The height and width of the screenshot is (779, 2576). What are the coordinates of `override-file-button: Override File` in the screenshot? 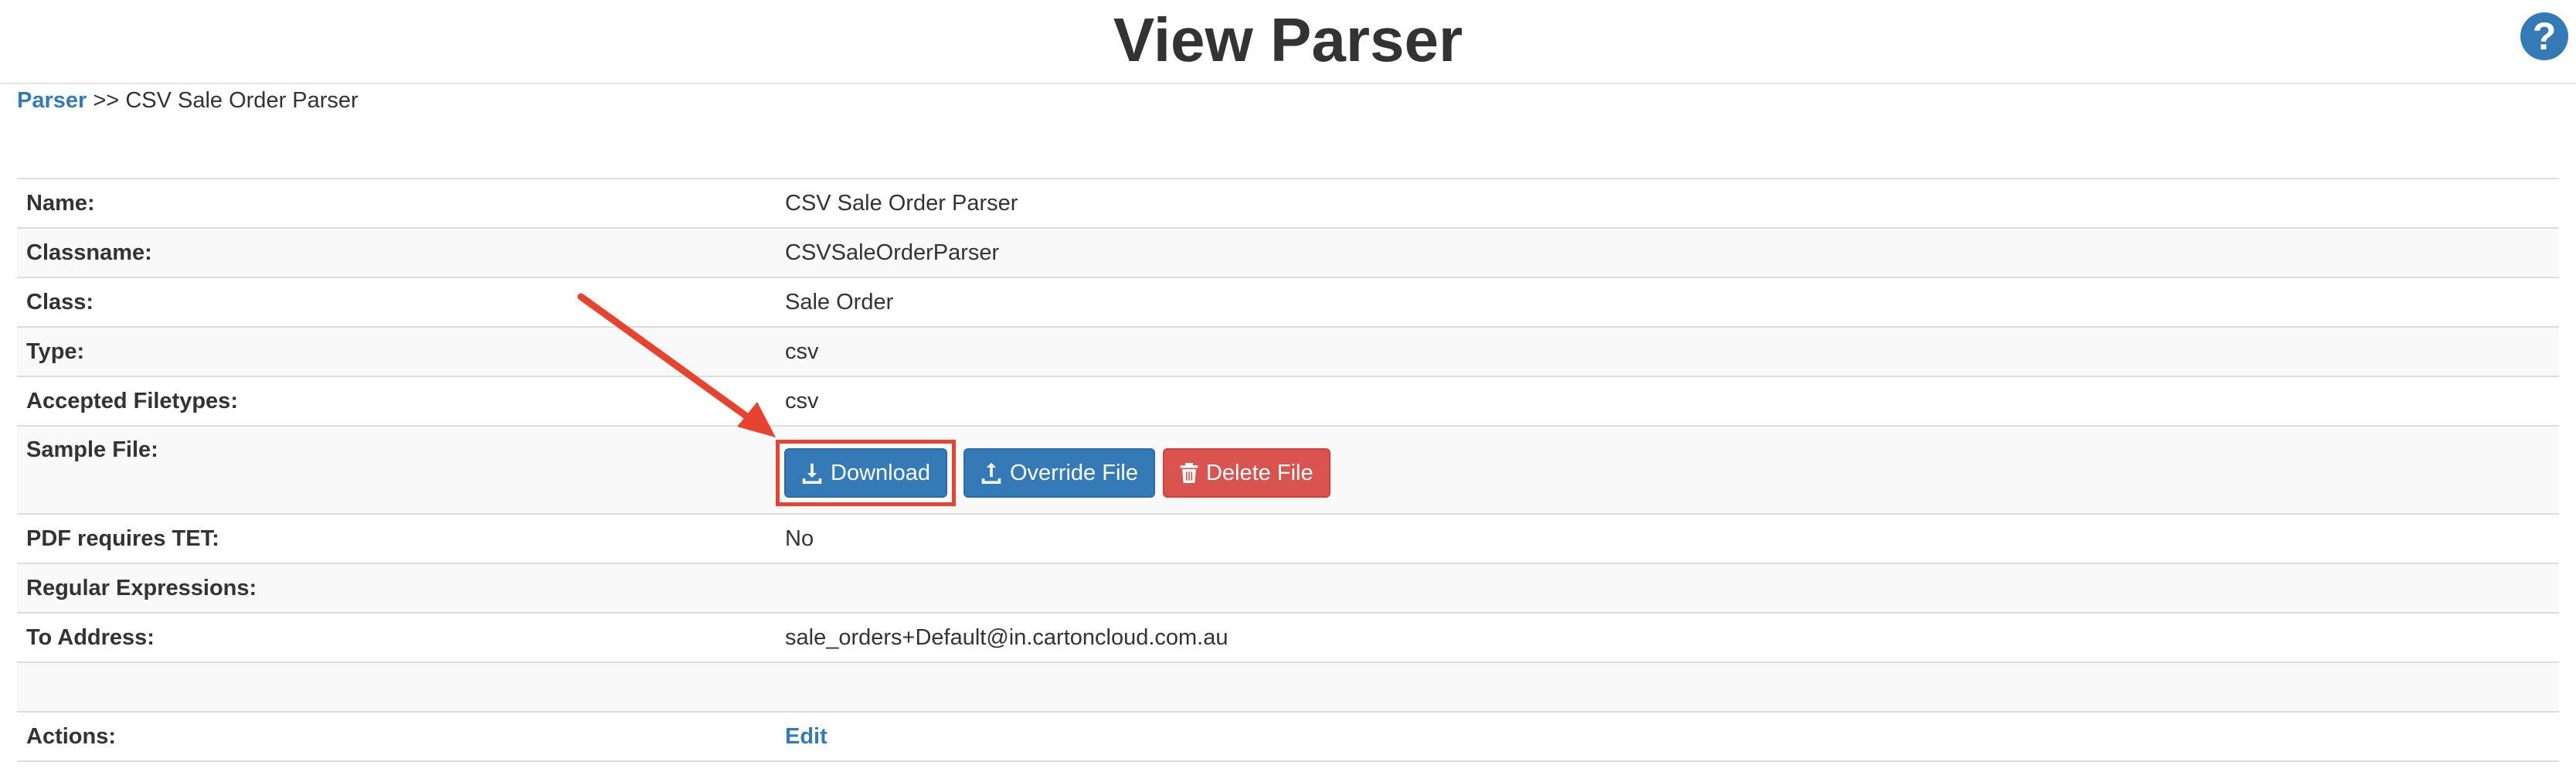 It's located at (1059, 473).